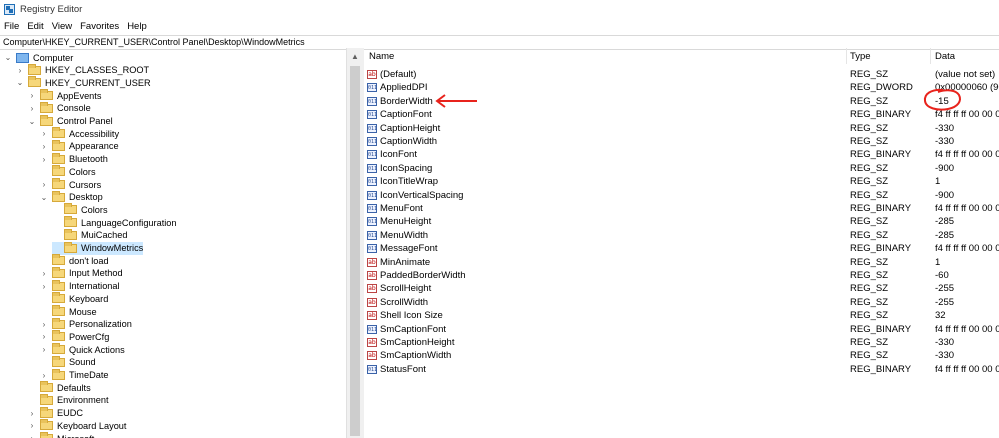  What do you see at coordinates (89, 235) in the screenshot?
I see `tree-item: MuiCached` at bounding box center [89, 235].